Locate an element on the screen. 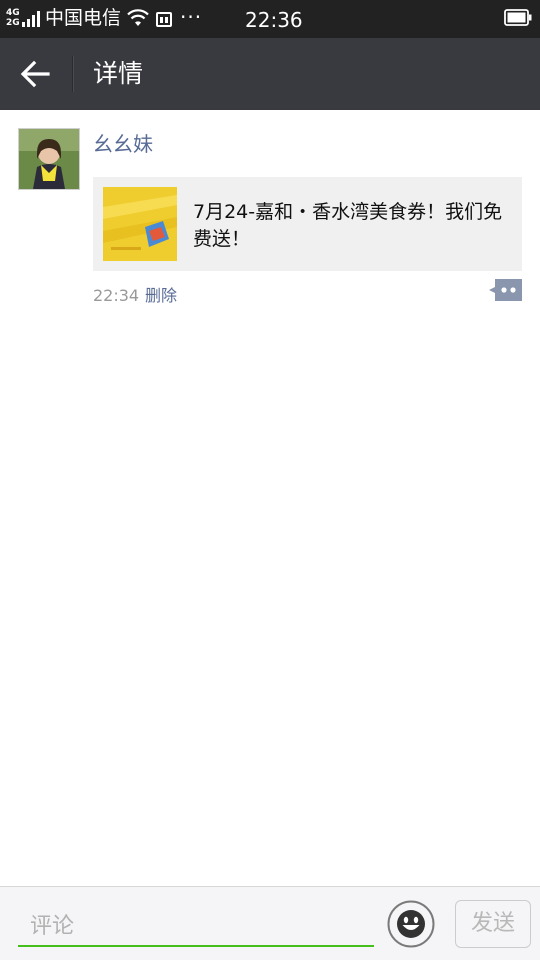  network-type-indicator: 4G 2G is located at coordinates (13, 18).